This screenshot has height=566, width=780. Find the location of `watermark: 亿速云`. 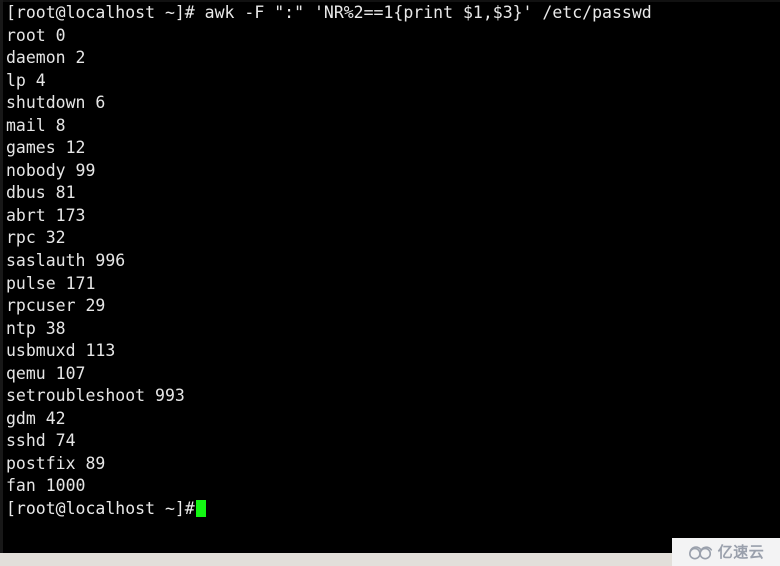

watermark: 亿速云 is located at coordinates (726, 552).